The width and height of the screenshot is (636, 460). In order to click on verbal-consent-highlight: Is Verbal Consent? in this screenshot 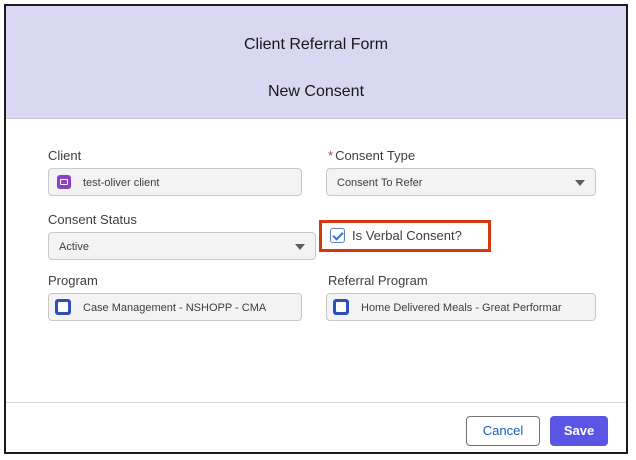, I will do `click(405, 236)`.